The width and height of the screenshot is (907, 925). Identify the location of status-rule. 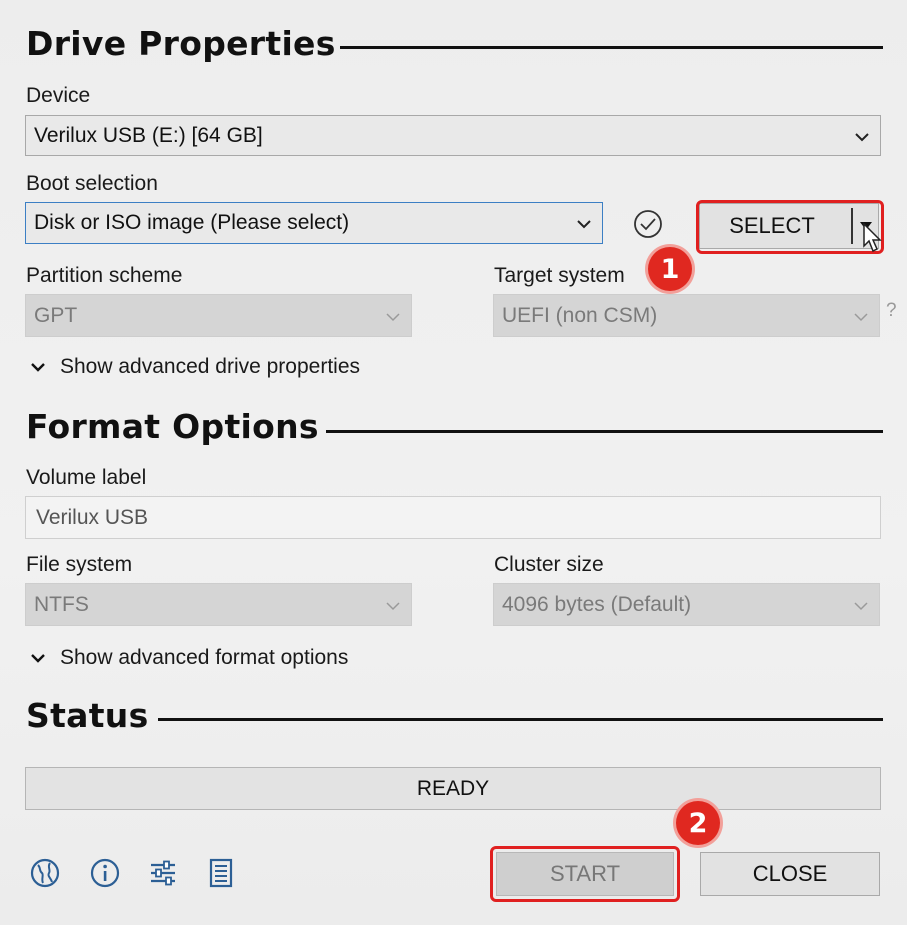
(520, 719).